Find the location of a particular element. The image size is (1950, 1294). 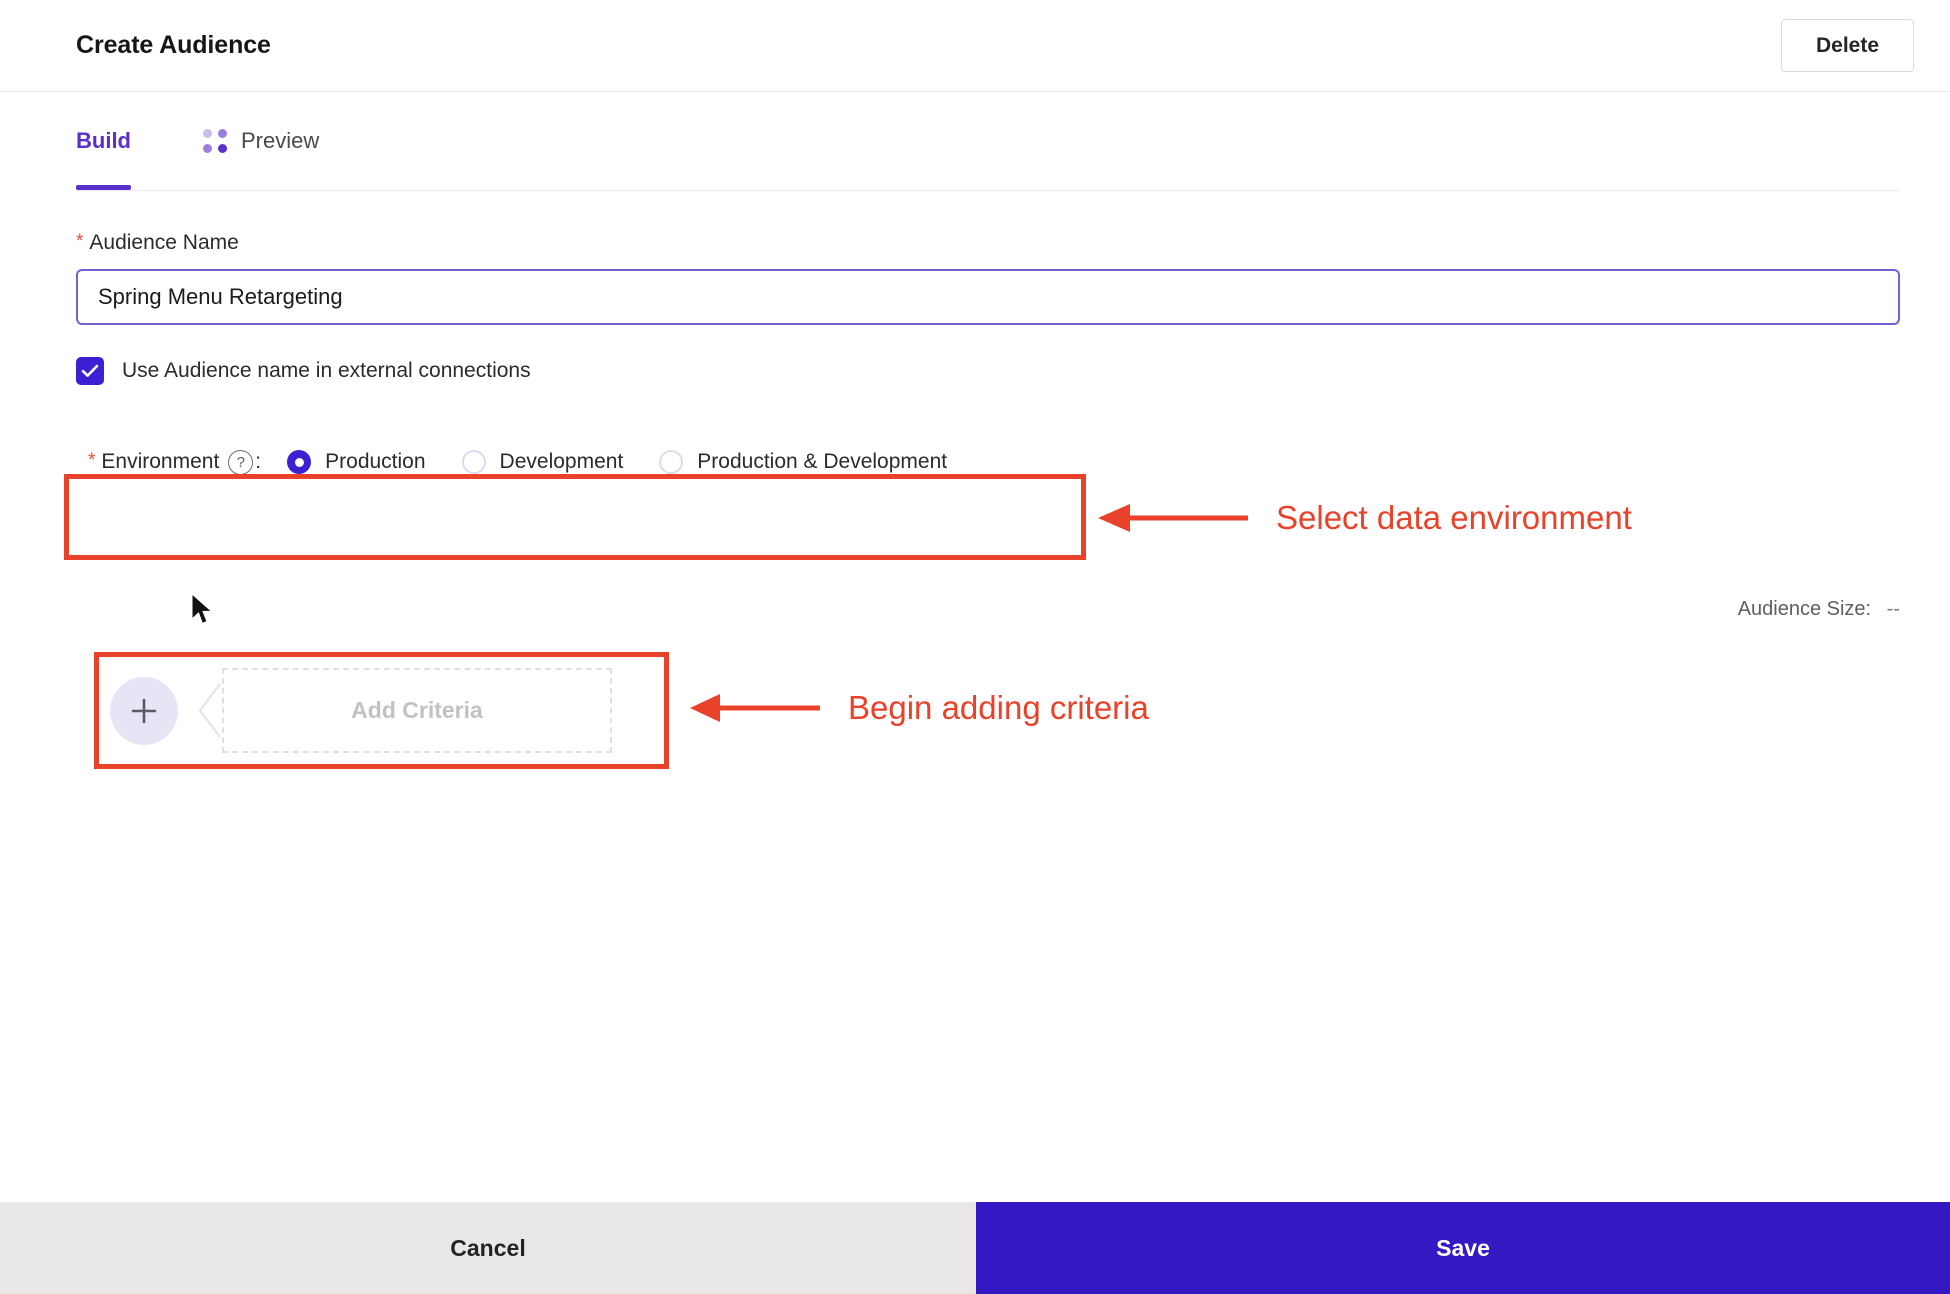

audience-name-label-text: Audience Name is located at coordinates (164, 242).